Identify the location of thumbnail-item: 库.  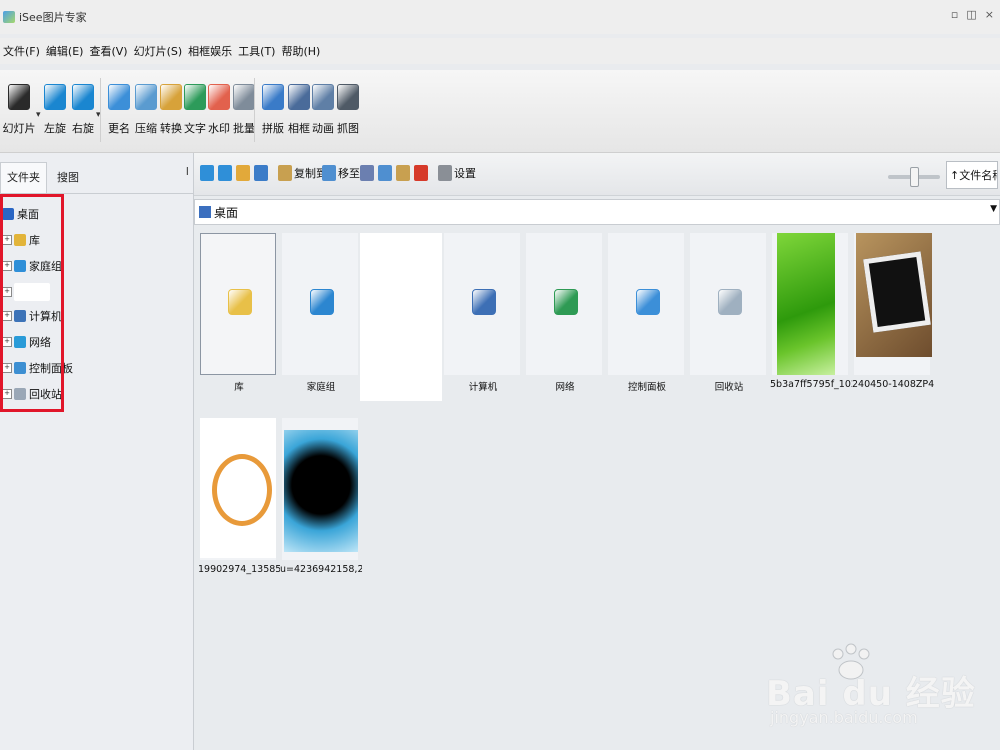
(238, 313).